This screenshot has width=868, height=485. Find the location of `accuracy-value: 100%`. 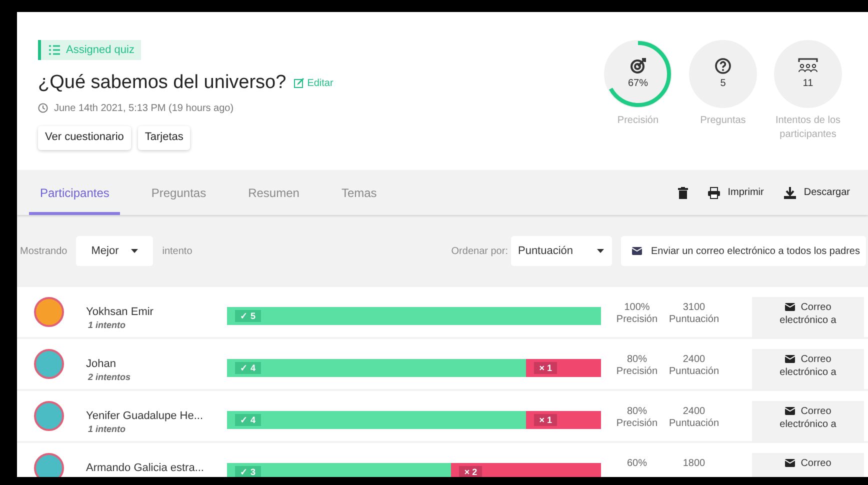

accuracy-value: 100% is located at coordinates (637, 308).